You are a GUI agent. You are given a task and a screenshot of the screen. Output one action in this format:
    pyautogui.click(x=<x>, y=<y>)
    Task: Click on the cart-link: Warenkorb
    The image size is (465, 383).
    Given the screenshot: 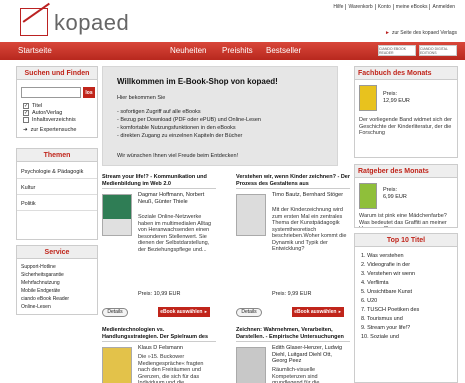 What is the action you would take?
    pyautogui.click(x=359, y=7)
    